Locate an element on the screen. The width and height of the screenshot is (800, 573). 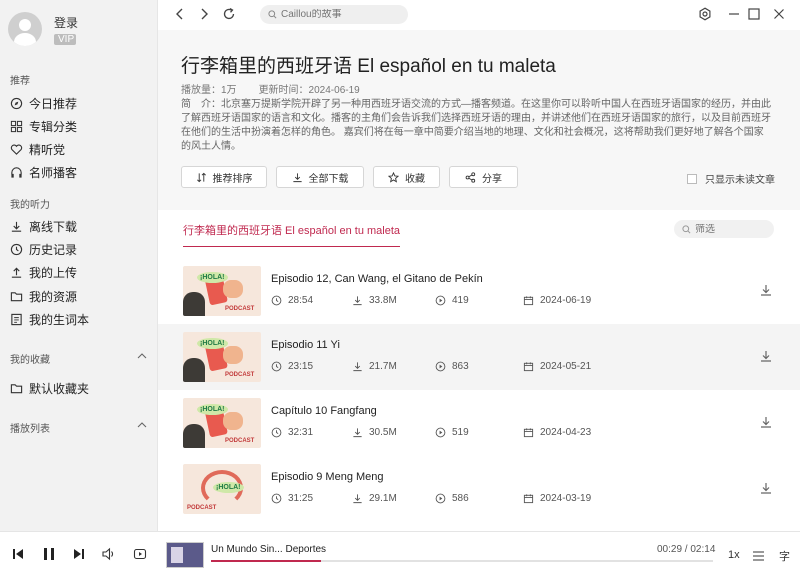
filter-input is located at coordinates (730, 229).